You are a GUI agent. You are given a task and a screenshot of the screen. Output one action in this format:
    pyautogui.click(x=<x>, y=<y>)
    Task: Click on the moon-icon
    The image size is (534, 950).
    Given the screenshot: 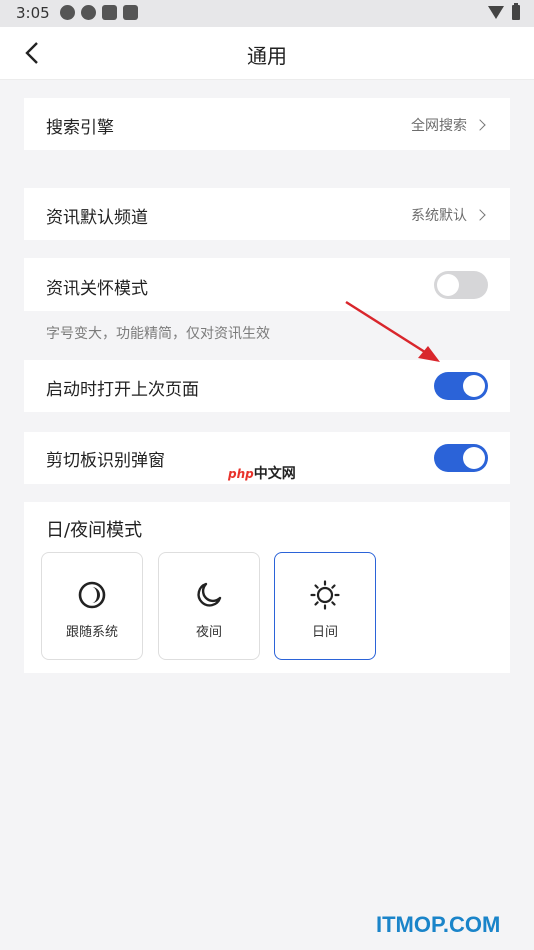 What is the action you would take?
    pyautogui.click(x=209, y=594)
    